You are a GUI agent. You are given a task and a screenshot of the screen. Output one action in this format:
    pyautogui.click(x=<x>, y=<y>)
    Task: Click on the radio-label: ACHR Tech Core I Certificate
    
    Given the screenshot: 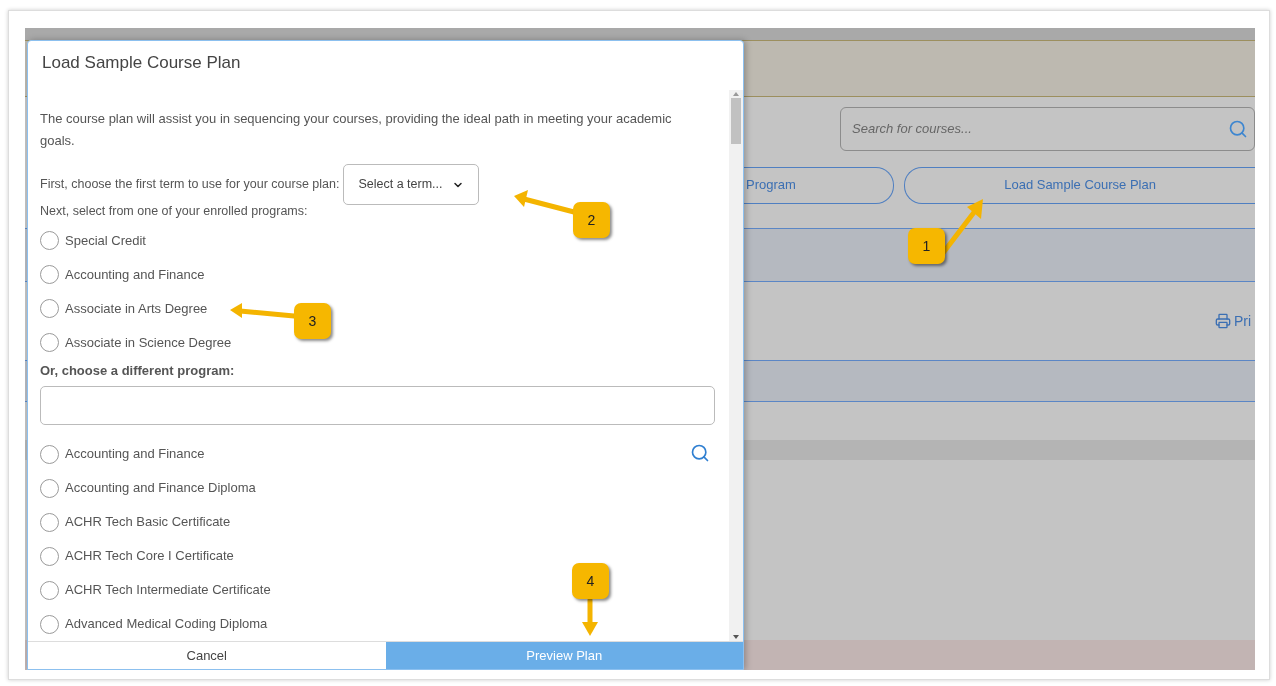 What is the action you would take?
    pyautogui.click(x=149, y=556)
    